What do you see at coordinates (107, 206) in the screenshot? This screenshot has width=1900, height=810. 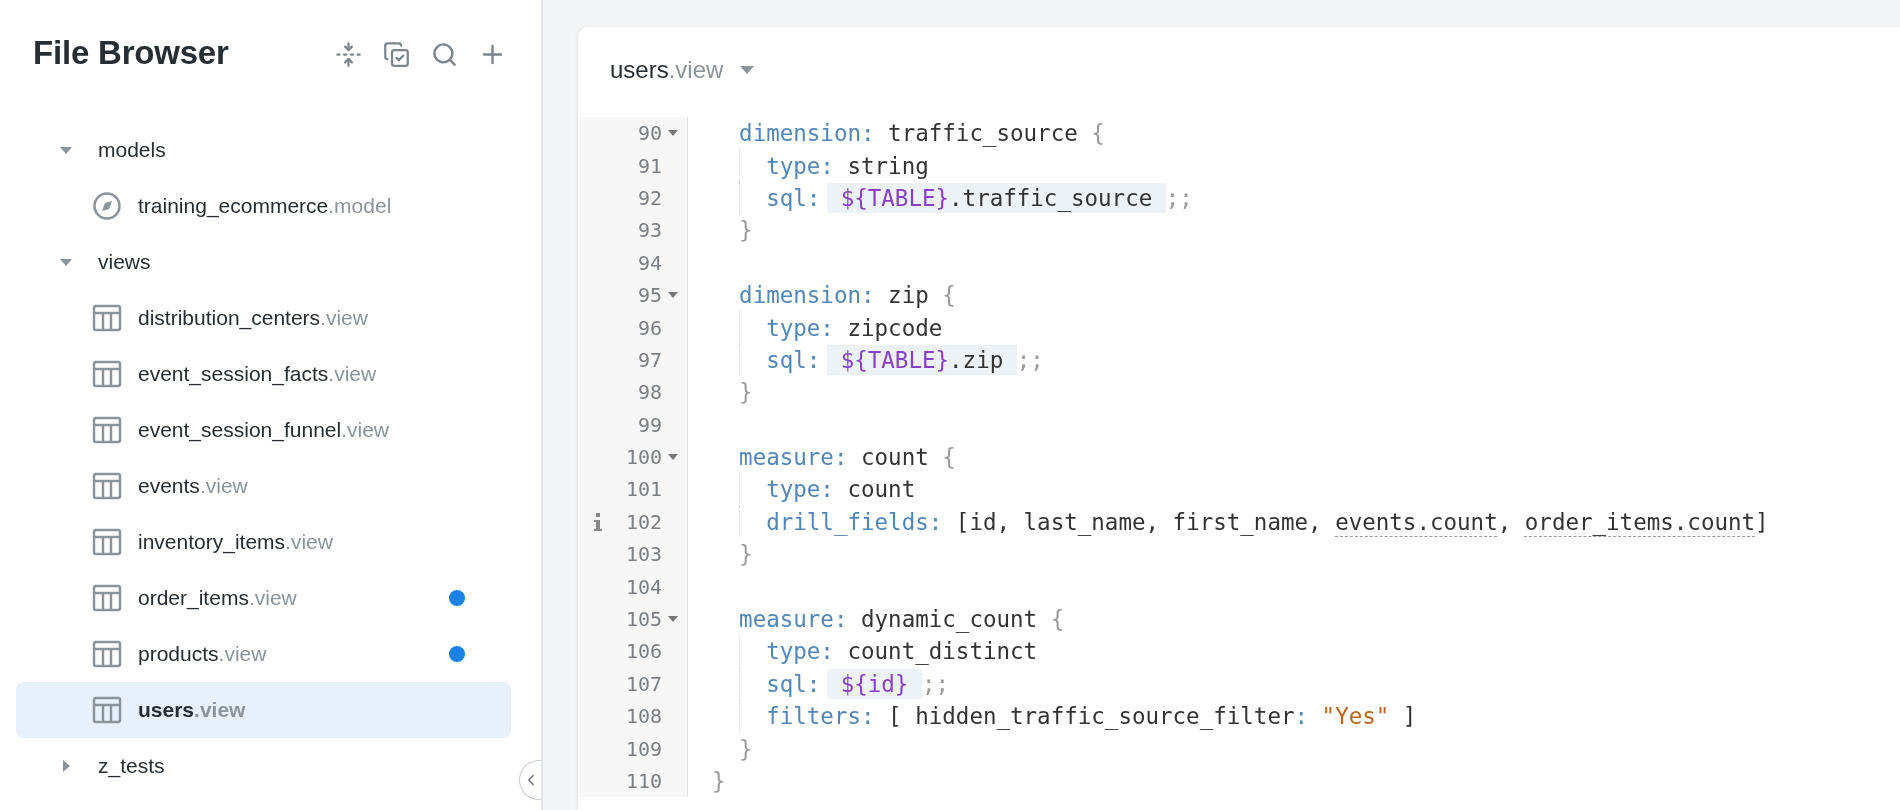 I see `compass-icon` at bounding box center [107, 206].